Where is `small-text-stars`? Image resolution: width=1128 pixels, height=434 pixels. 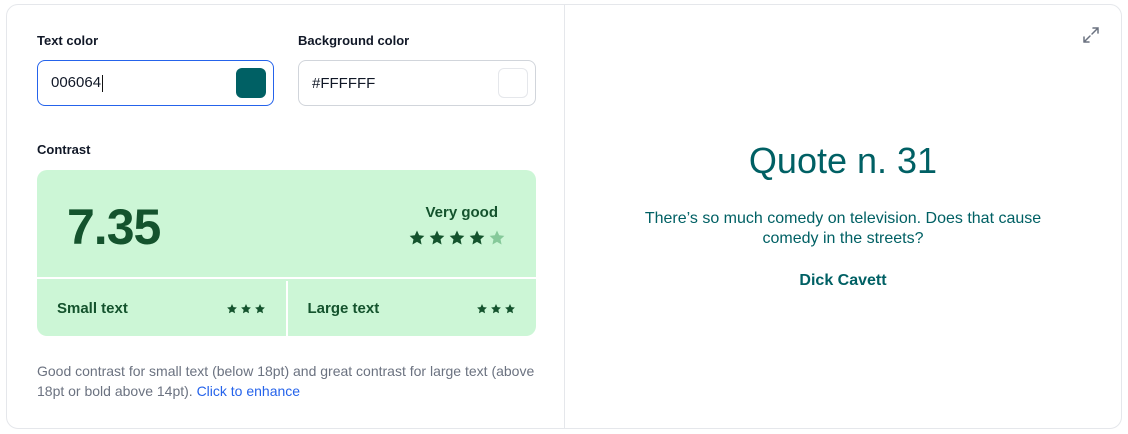 small-text-stars is located at coordinates (246, 309).